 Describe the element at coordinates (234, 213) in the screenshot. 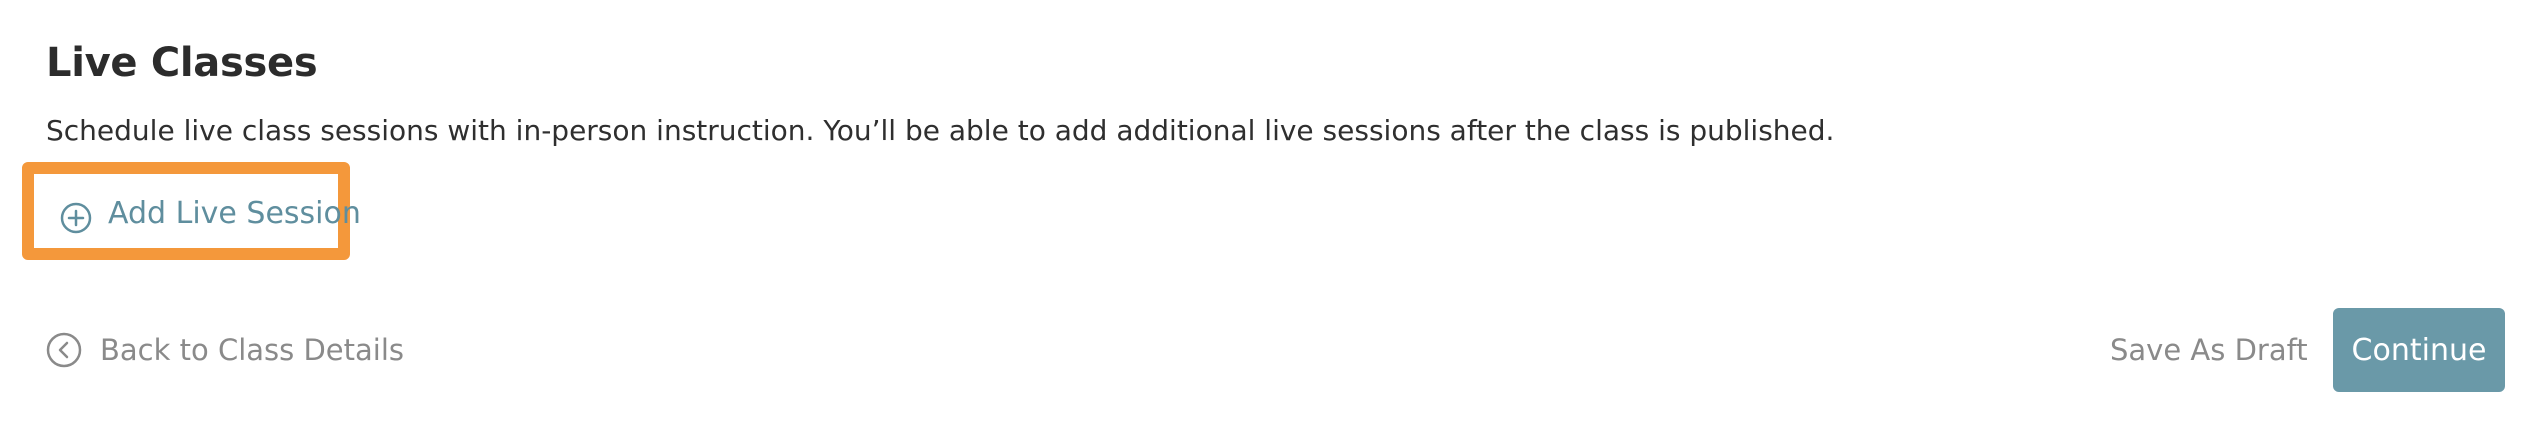

I see `add-live-session-label: Add Live Session` at that location.